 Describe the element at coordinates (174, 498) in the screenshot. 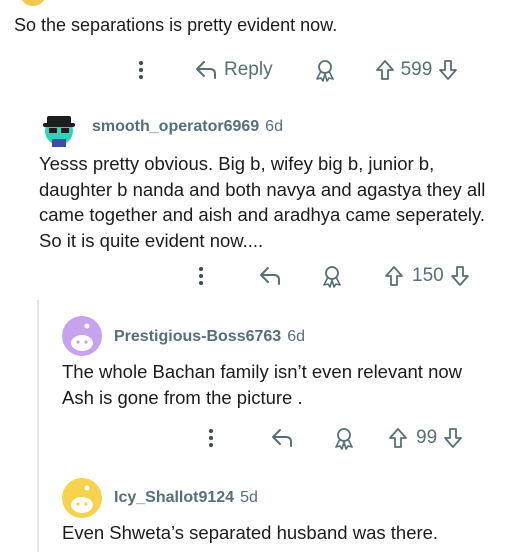

I see `comment-author: Icy_Shallot9124` at that location.